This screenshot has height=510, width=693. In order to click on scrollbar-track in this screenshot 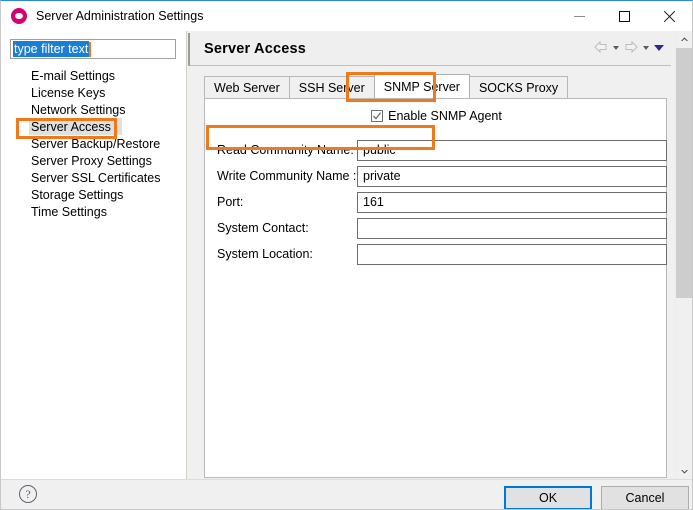, I will do `click(684, 255)`.